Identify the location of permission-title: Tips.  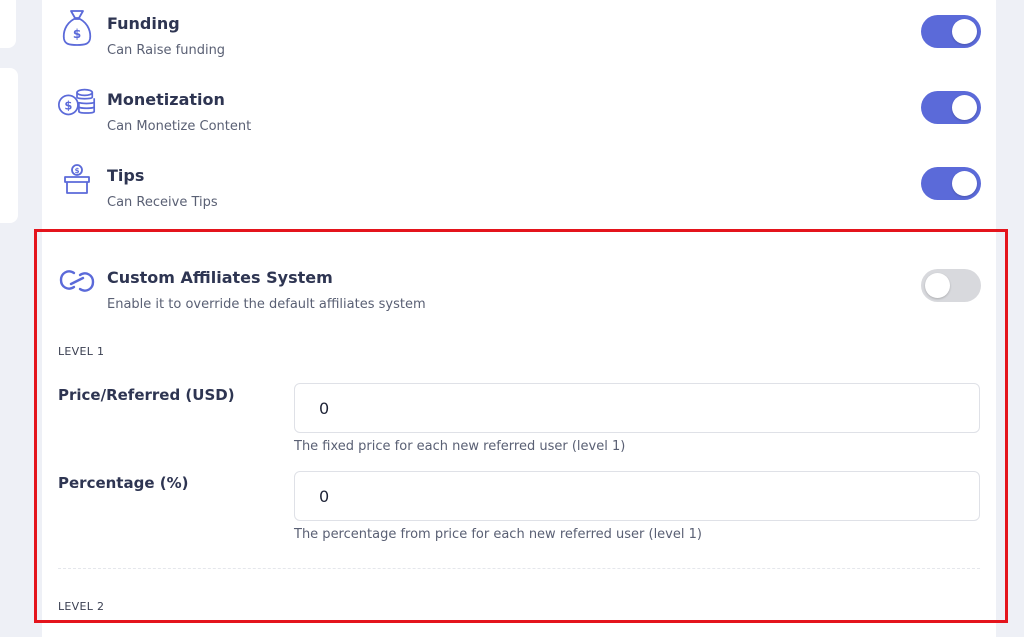
(126, 175).